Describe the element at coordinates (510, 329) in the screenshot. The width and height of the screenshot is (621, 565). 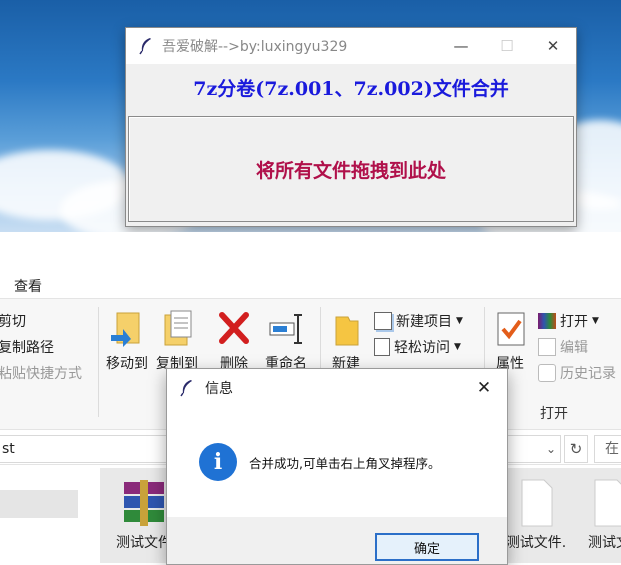
I see `properties-icon` at that location.